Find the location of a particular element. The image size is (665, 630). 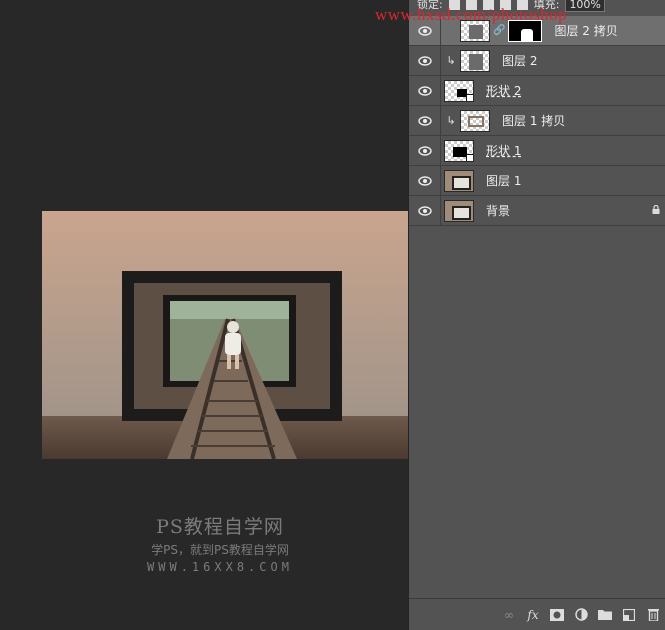

layer-name: 图层 1 is located at coordinates (503, 180).